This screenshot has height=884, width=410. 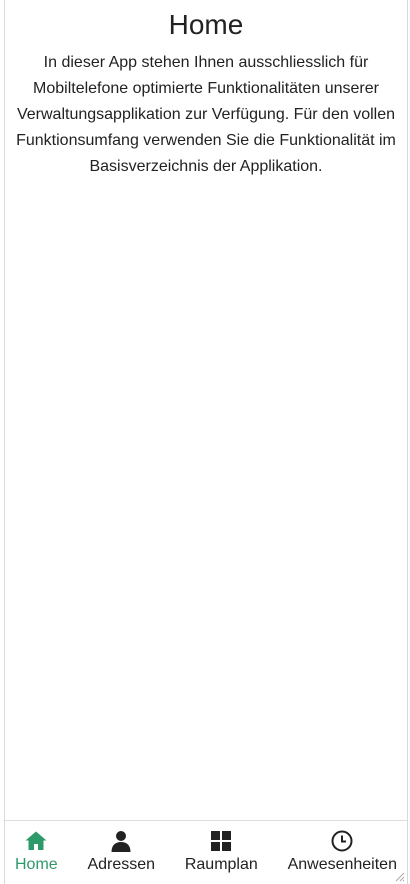 What do you see at coordinates (36, 852) in the screenshot?
I see `nav-item-home: Home` at bounding box center [36, 852].